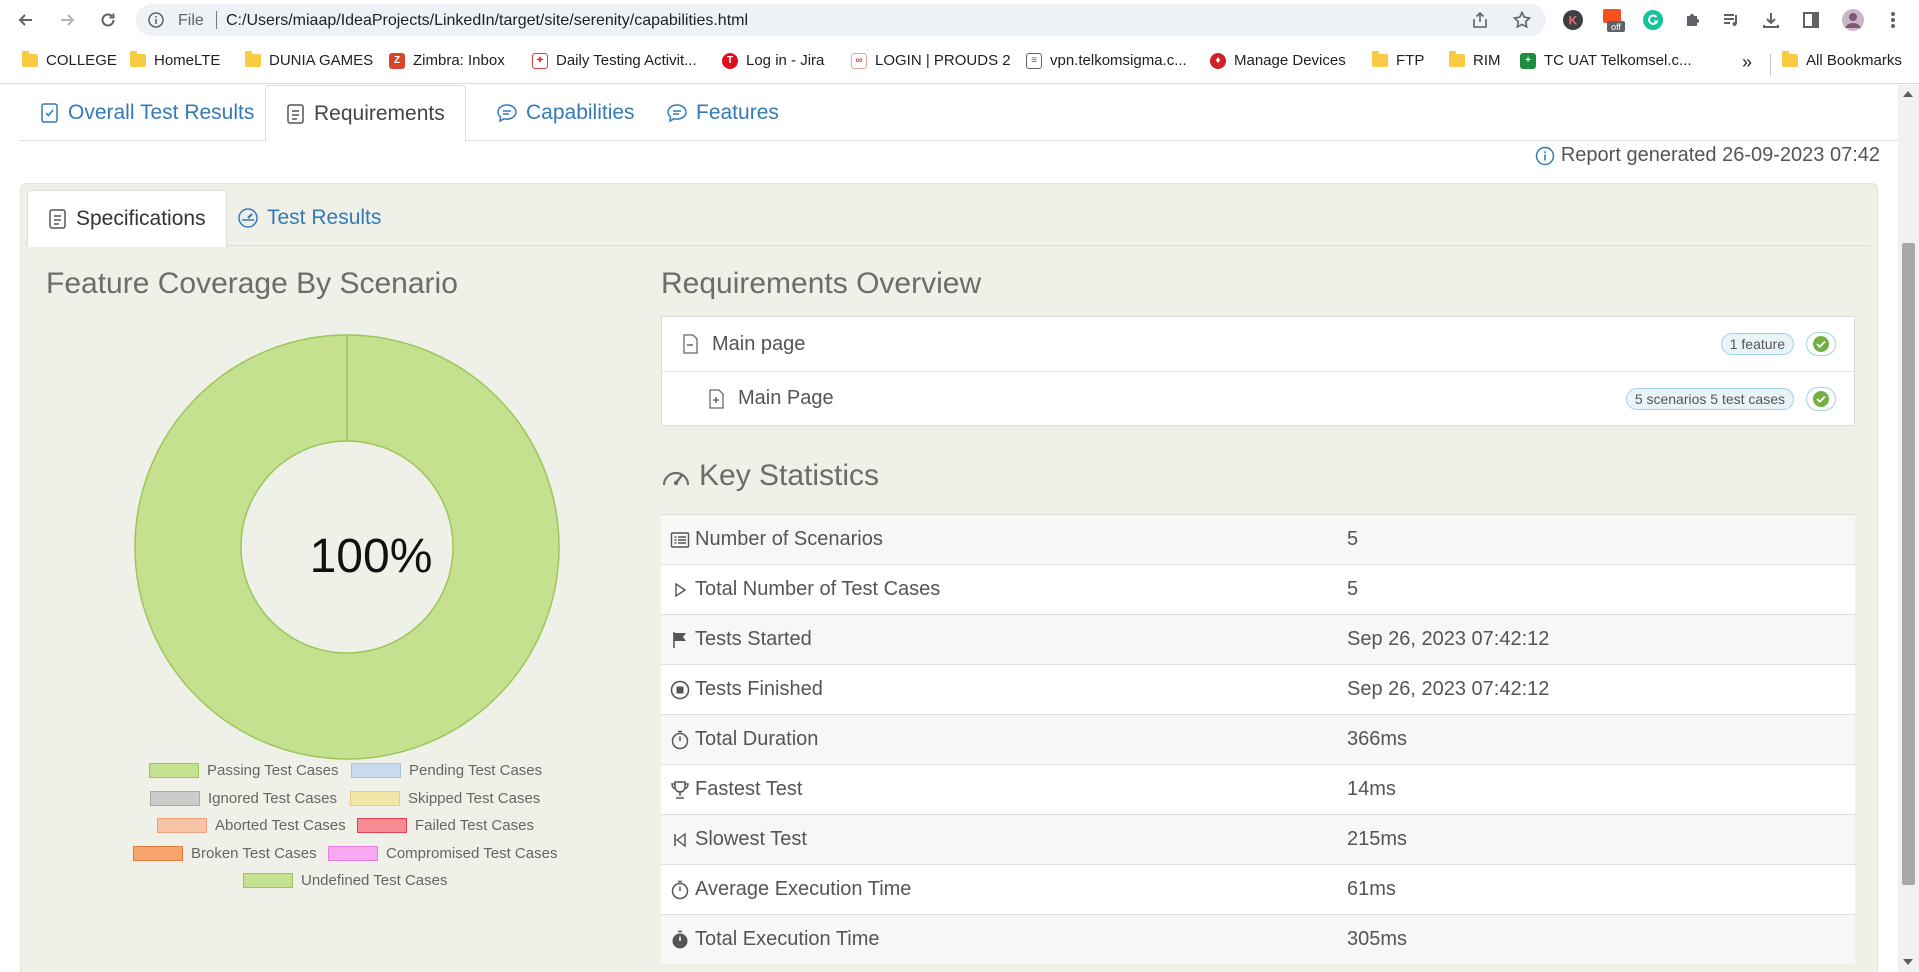 This screenshot has width=1919, height=972. What do you see at coordinates (1731, 20) in the screenshot?
I see `reading-list-icon` at bounding box center [1731, 20].